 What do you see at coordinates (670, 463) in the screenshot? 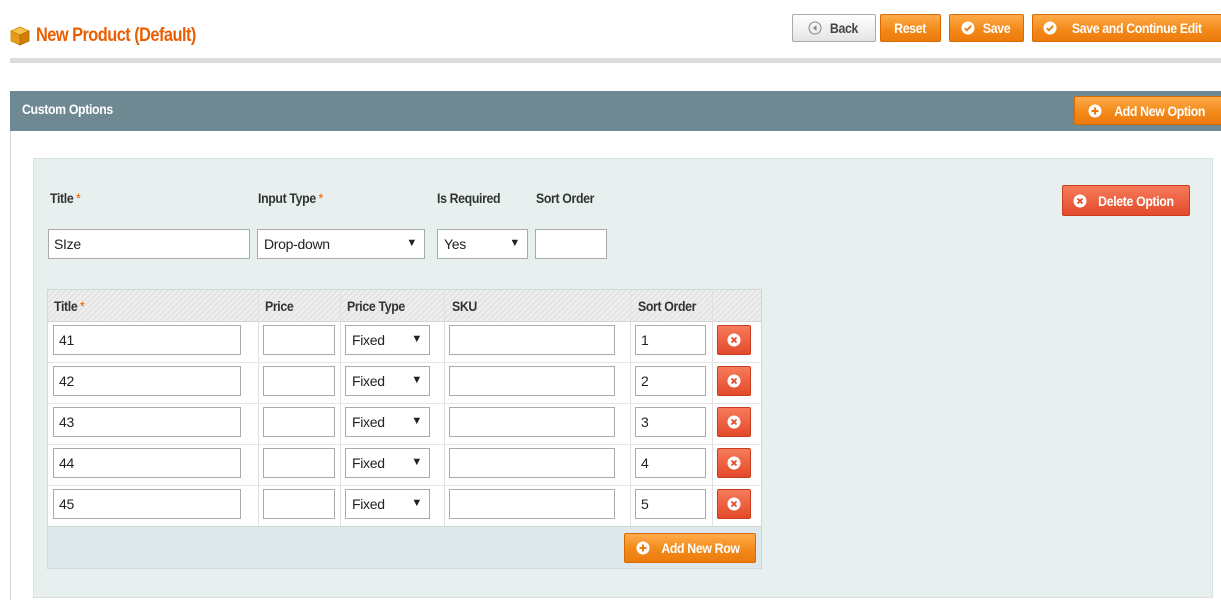
I see `row-sort-order-input: 4` at bounding box center [670, 463].